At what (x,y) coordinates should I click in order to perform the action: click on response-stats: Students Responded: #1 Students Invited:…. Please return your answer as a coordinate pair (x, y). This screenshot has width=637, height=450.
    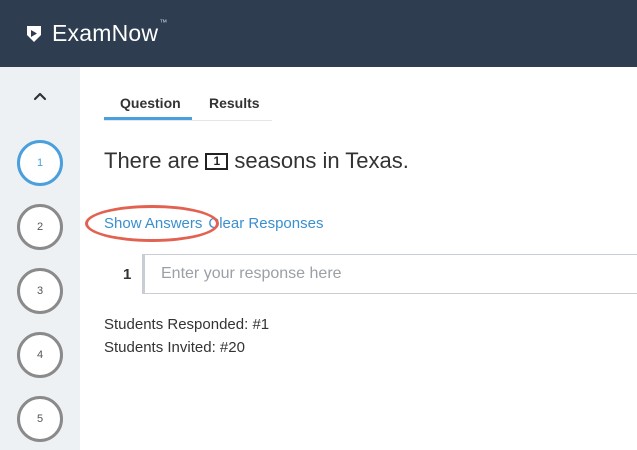
    Looking at the image, I should click on (186, 336).